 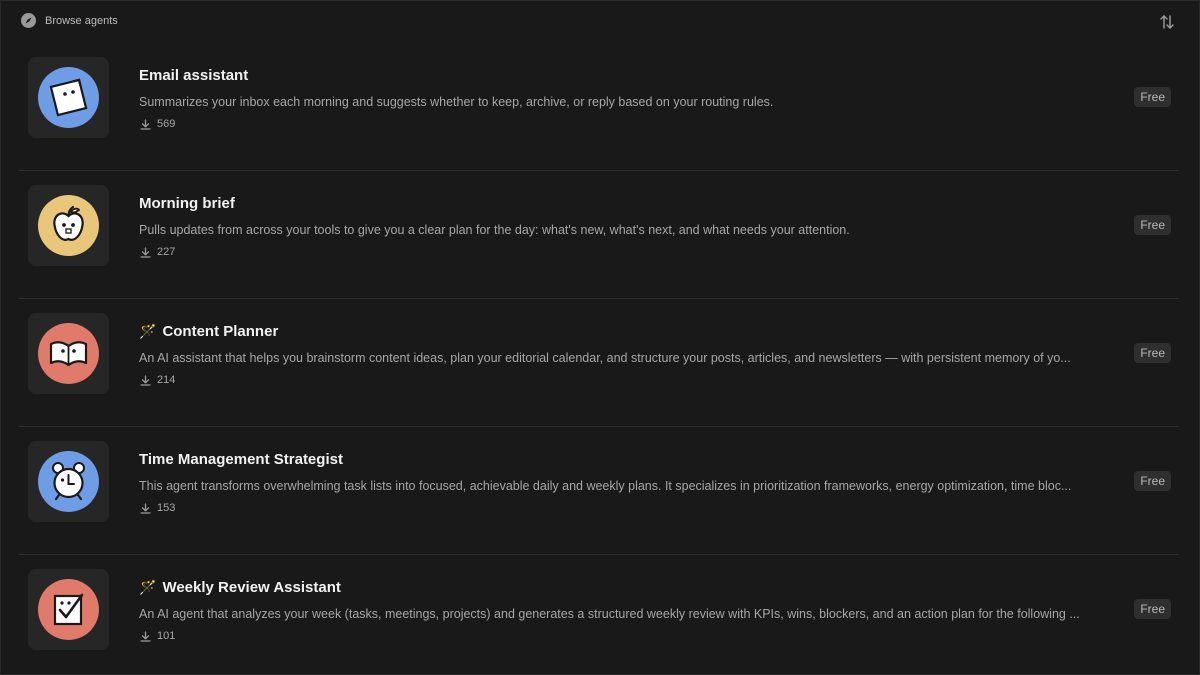 I want to click on agent-title-text: Time Management Strategist, so click(x=241, y=459).